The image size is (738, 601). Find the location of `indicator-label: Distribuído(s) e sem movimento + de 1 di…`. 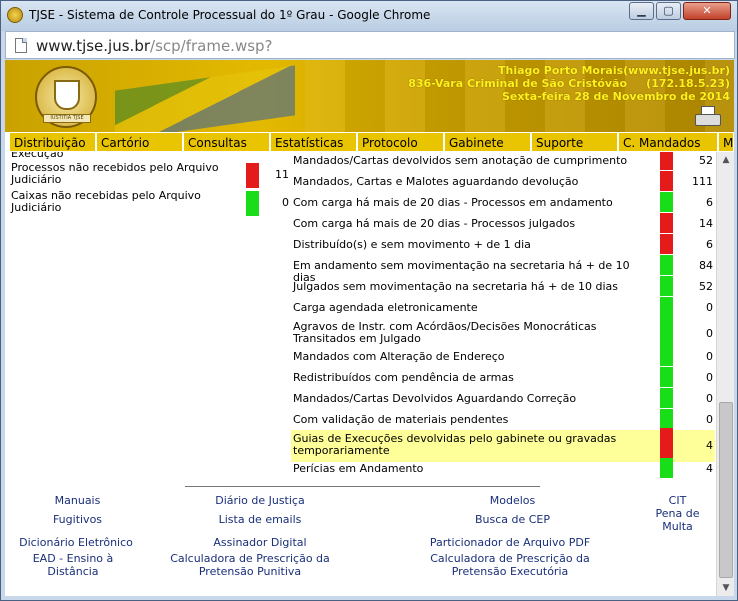

indicator-label: Distribuído(s) e sem movimento + de 1 di… is located at coordinates (473, 245).